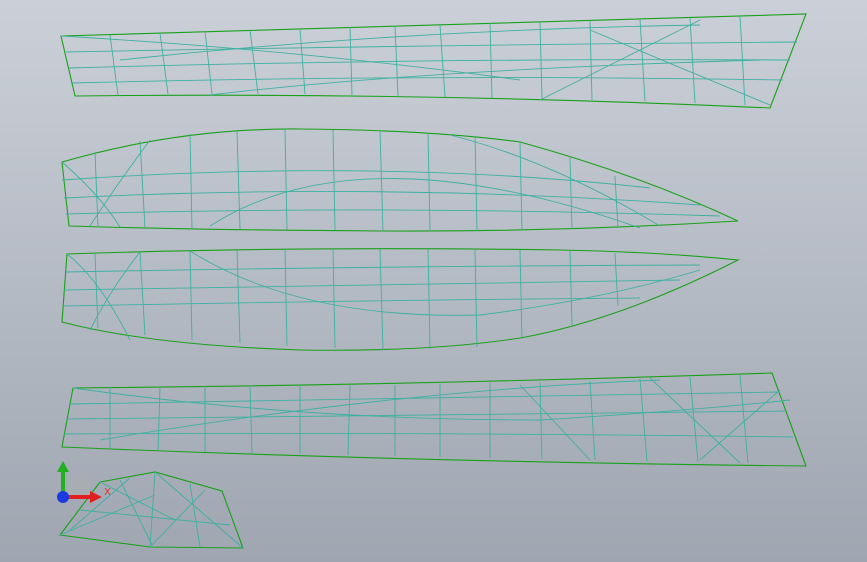 The width and height of the screenshot is (867, 562). Describe the element at coordinates (63, 497) in the screenshot. I see `triad-z-axis` at that location.